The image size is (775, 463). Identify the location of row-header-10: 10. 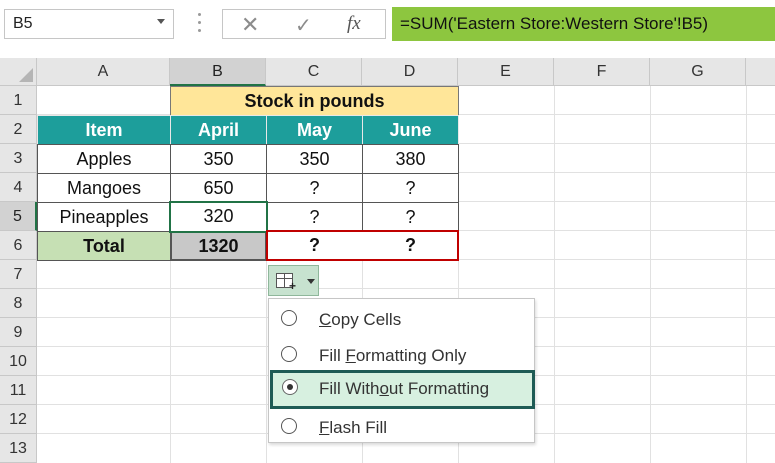
(18, 361).